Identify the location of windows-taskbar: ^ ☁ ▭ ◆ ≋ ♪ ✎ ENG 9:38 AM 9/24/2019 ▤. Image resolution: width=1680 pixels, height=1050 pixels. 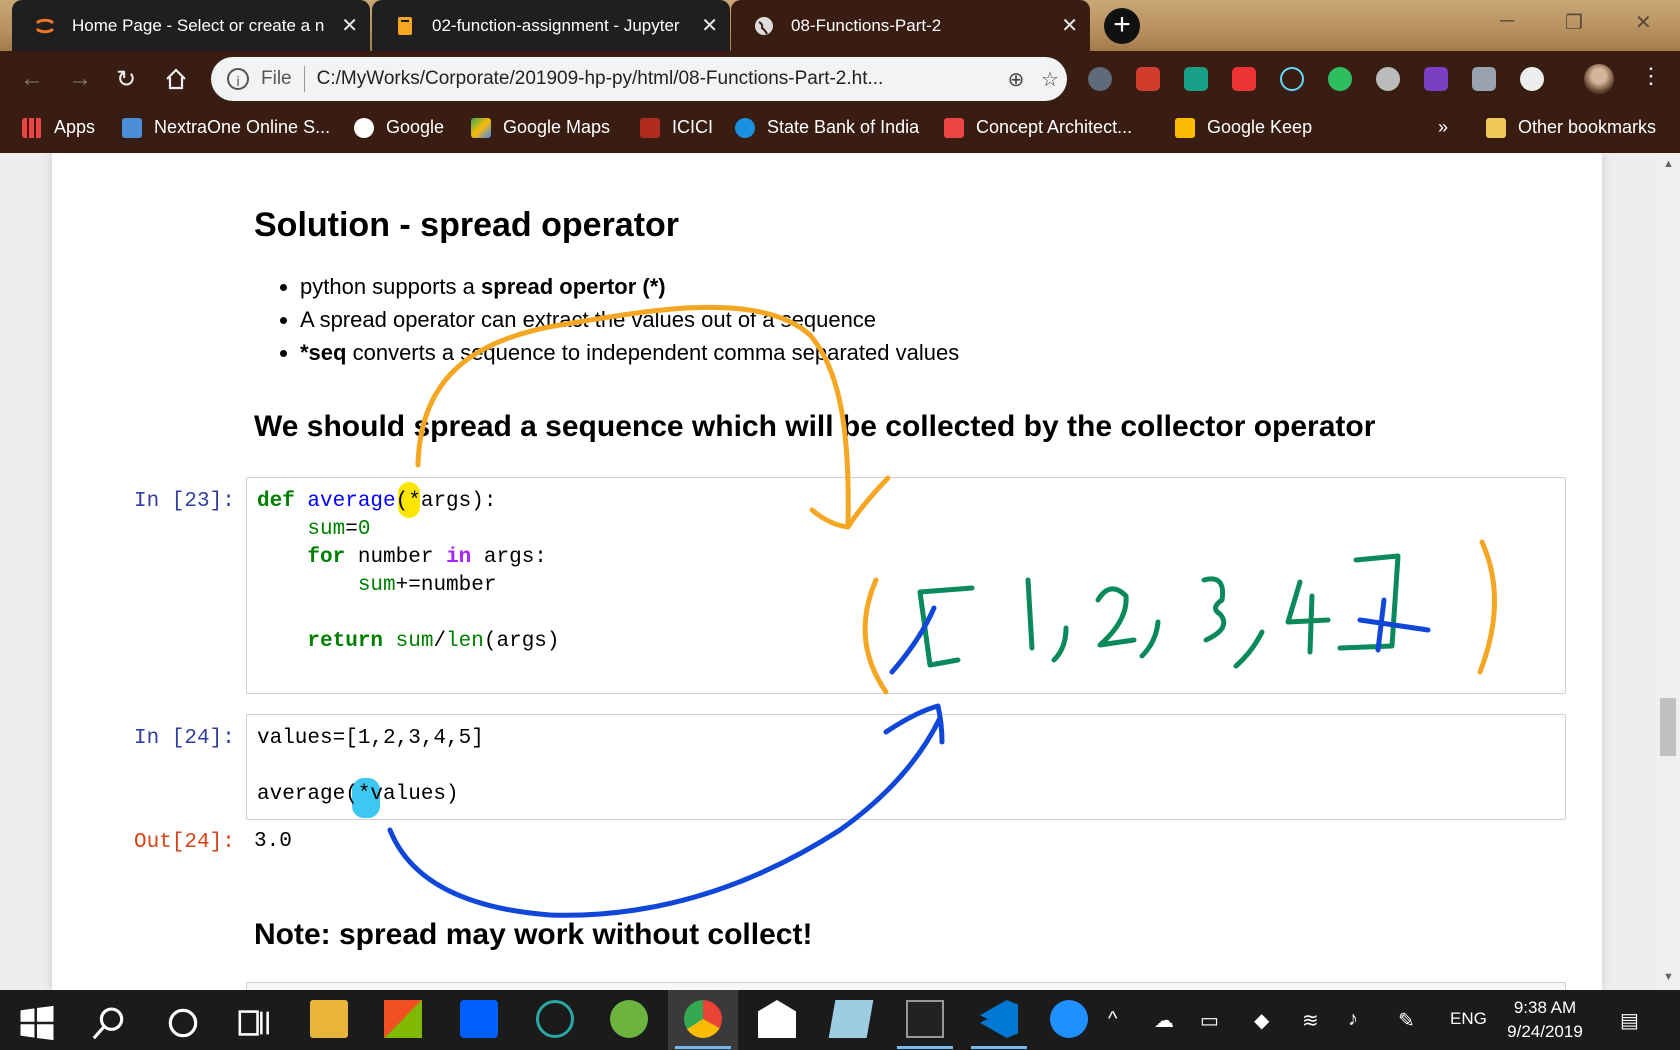
(840, 1020).